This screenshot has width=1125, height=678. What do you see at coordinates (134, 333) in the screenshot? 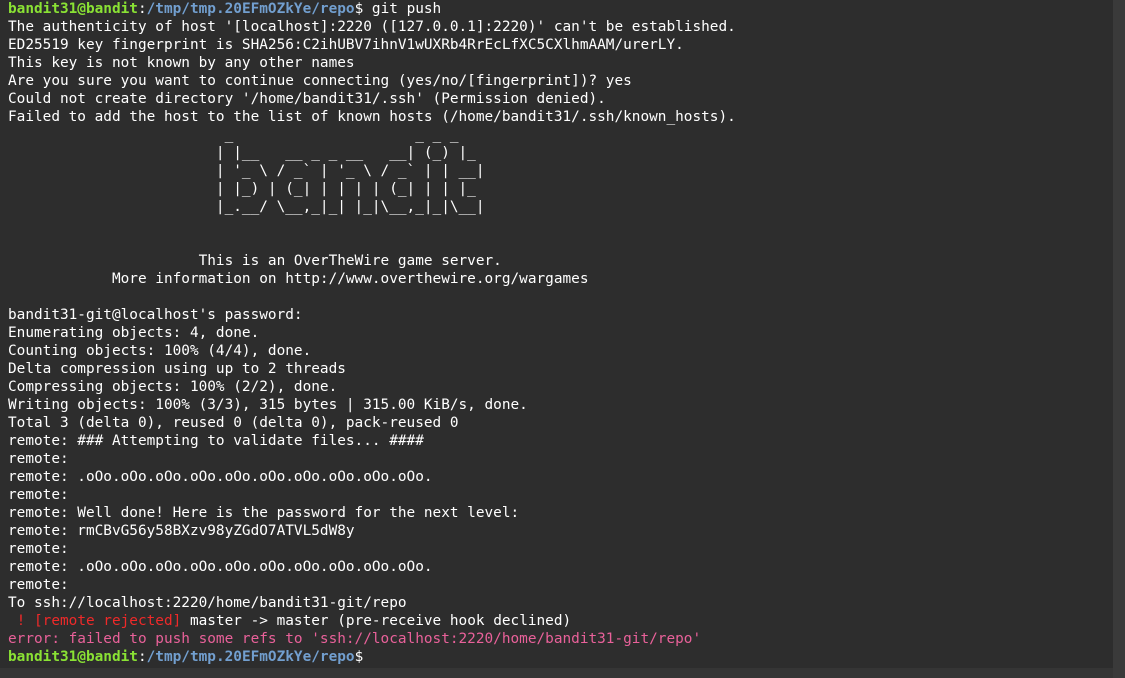
I see `output-line: Enumerating objects: 4, done.` at bounding box center [134, 333].